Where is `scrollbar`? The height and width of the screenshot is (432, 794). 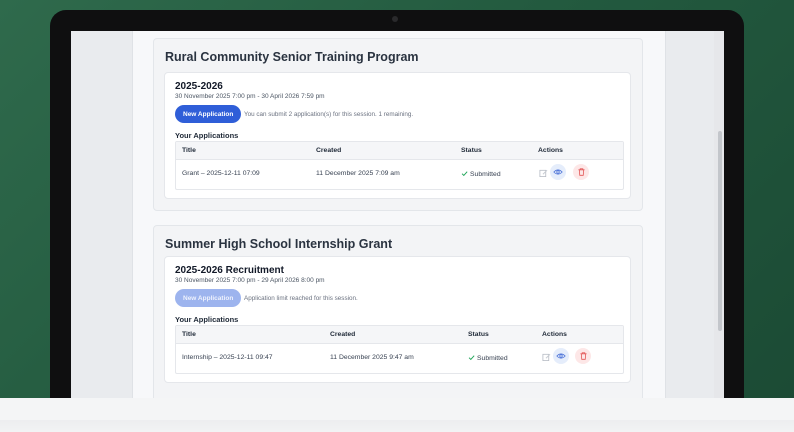
scrollbar is located at coordinates (719, 214).